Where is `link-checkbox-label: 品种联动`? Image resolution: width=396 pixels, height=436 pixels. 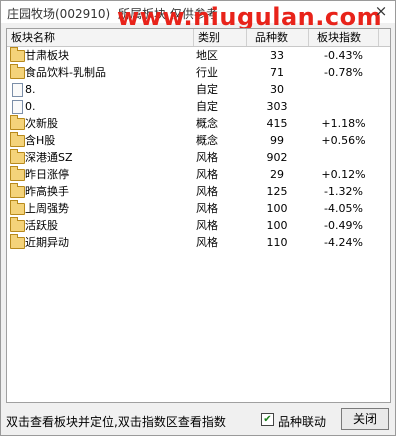
link-checkbox-label: 品种联动 is located at coordinates (302, 421).